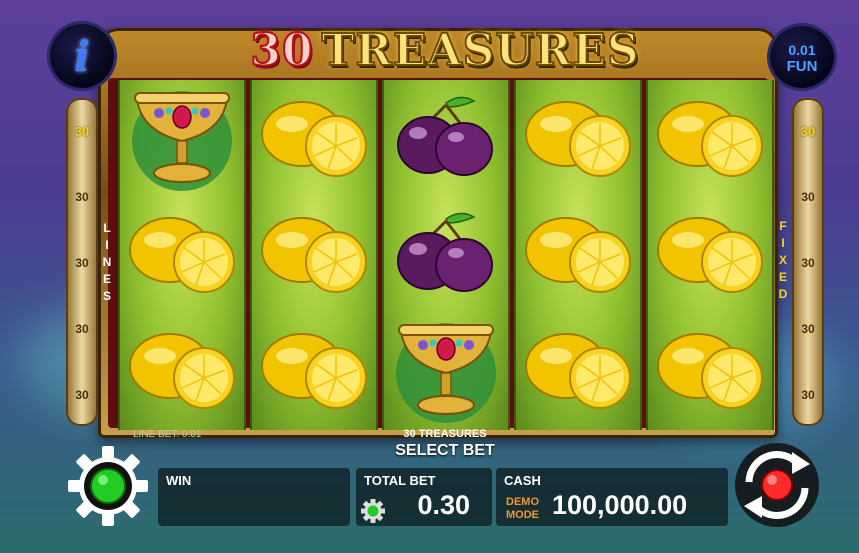  I want to click on cash-label: CASH, so click(522, 480).